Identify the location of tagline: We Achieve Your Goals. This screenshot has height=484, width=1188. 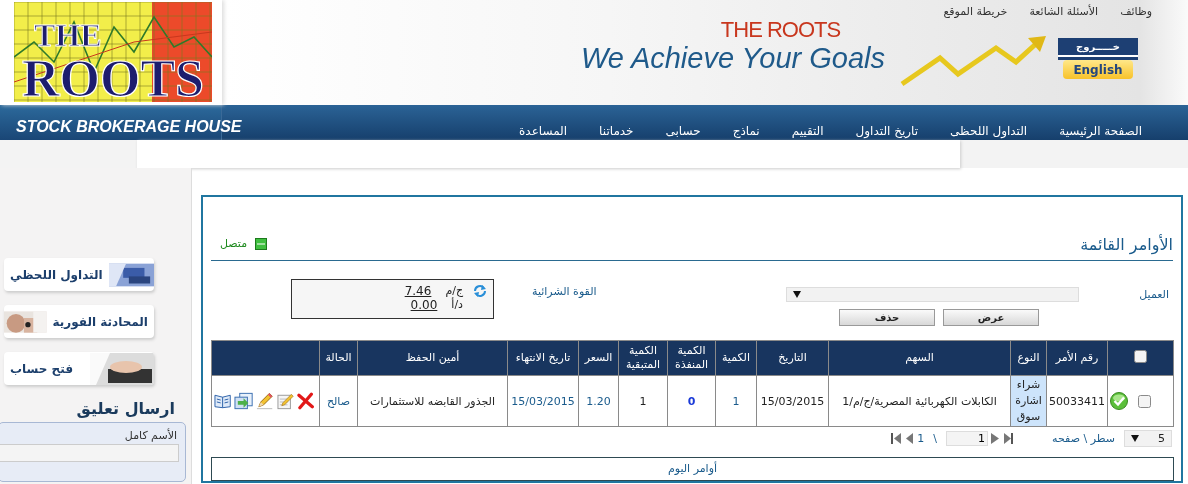
(733, 58).